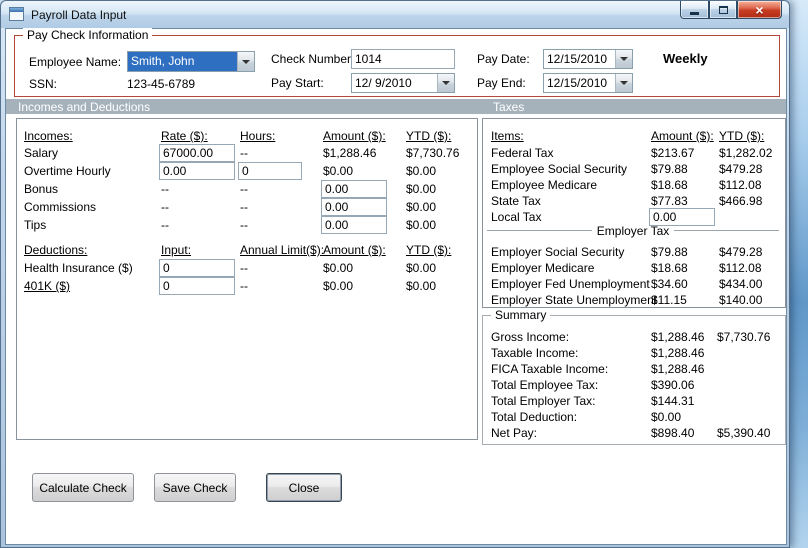 The image size is (808, 548). I want to click on deduction-row-health-insurance: Health Insurance ($) -- $0.00 $0.00, so click(247, 268).